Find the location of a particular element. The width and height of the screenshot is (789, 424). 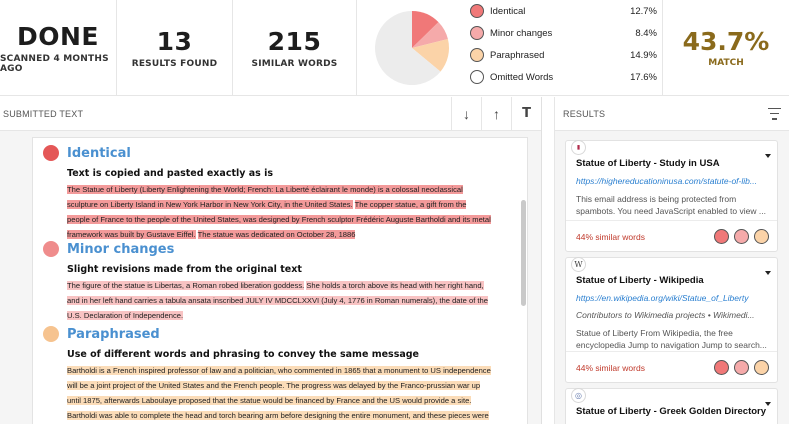

pie-chart-svg is located at coordinates (412, 48).